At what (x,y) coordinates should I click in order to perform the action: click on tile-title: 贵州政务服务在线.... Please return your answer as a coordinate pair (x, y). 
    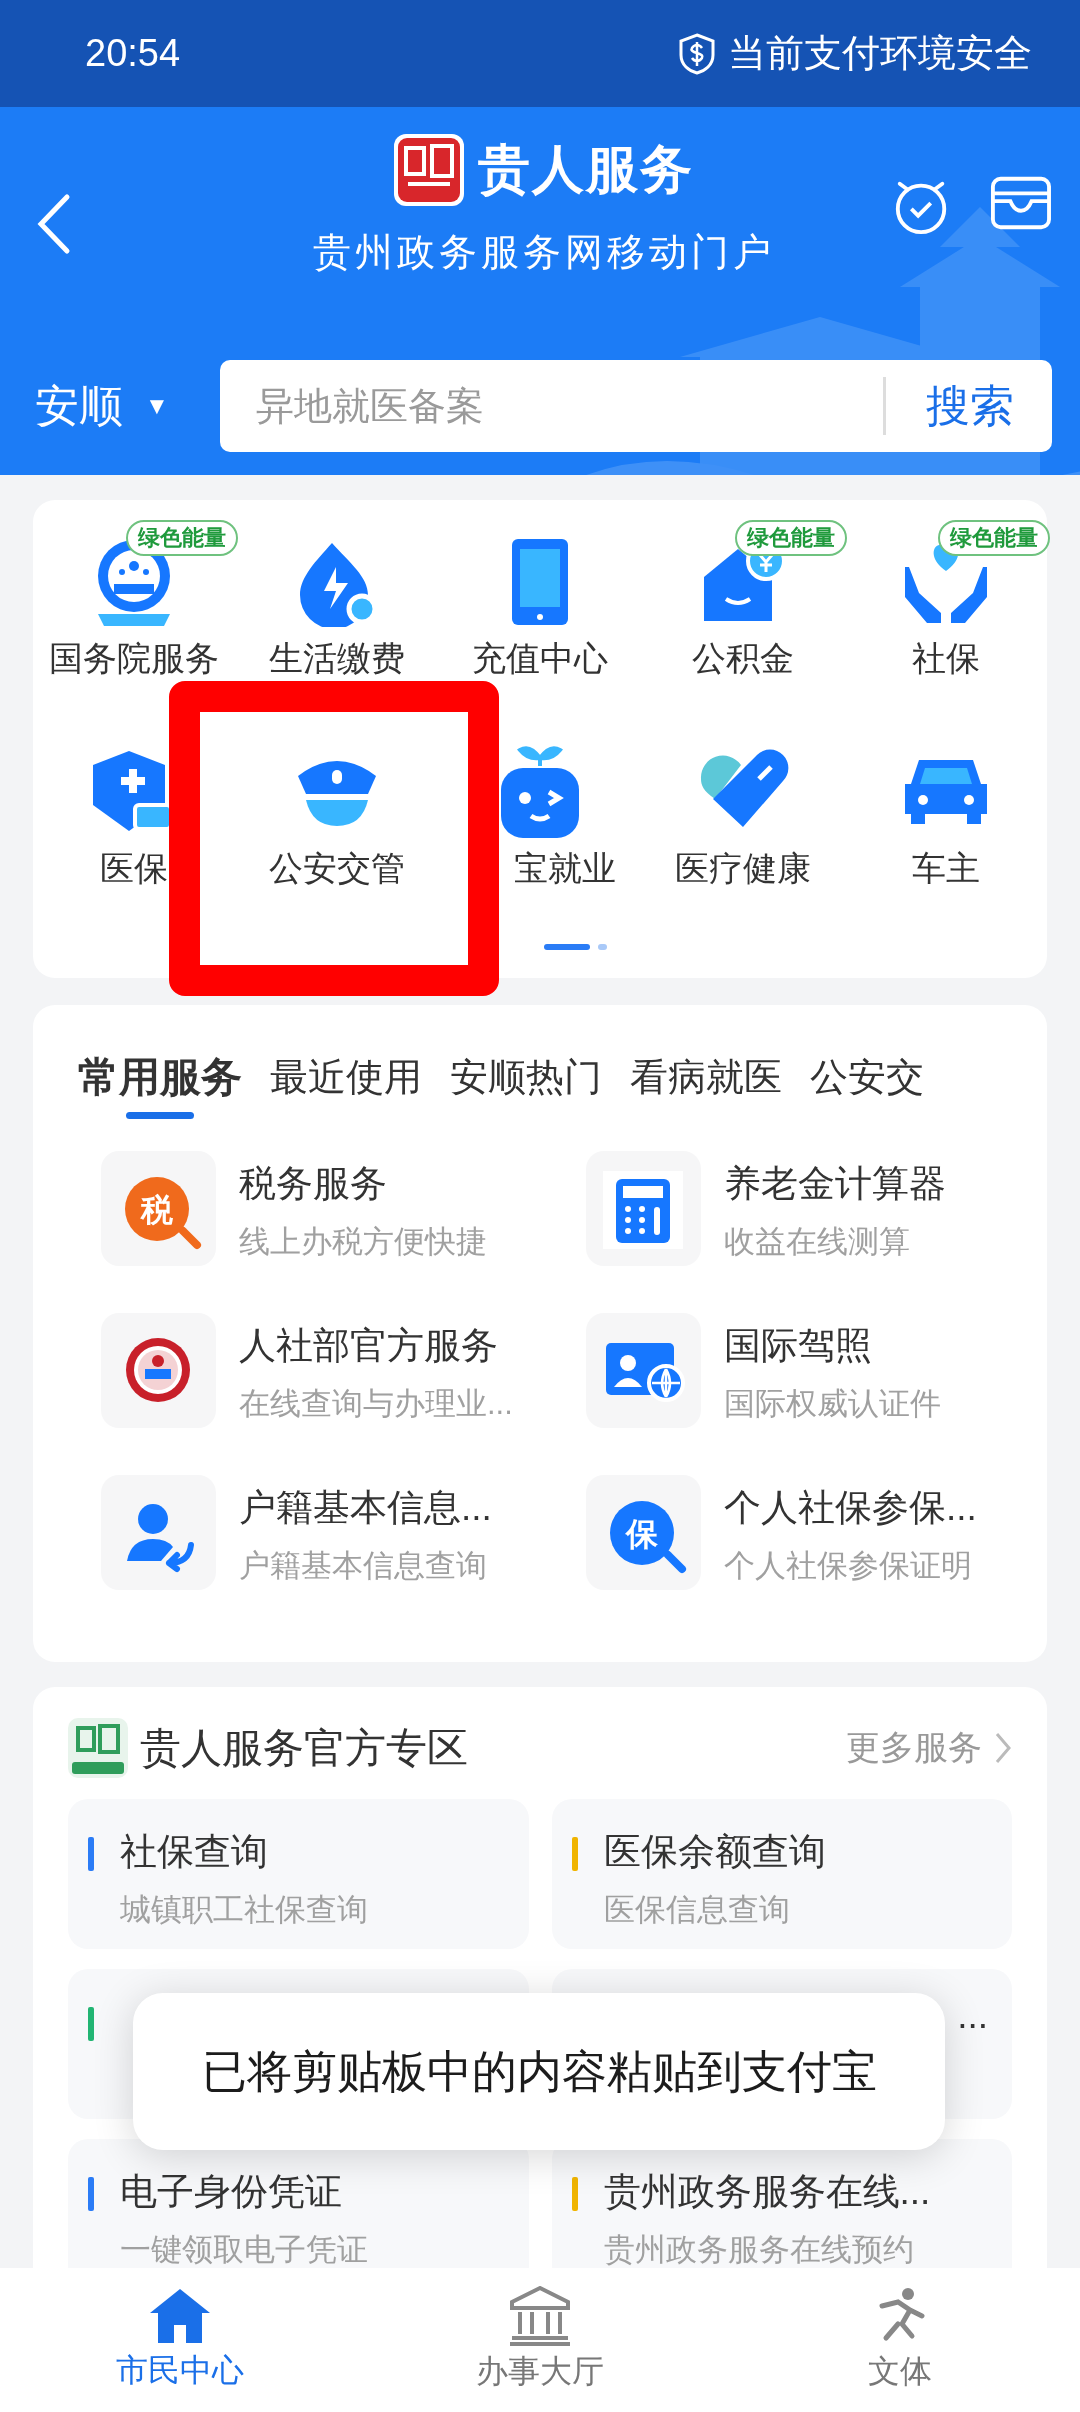
    Looking at the image, I should click on (767, 2192).